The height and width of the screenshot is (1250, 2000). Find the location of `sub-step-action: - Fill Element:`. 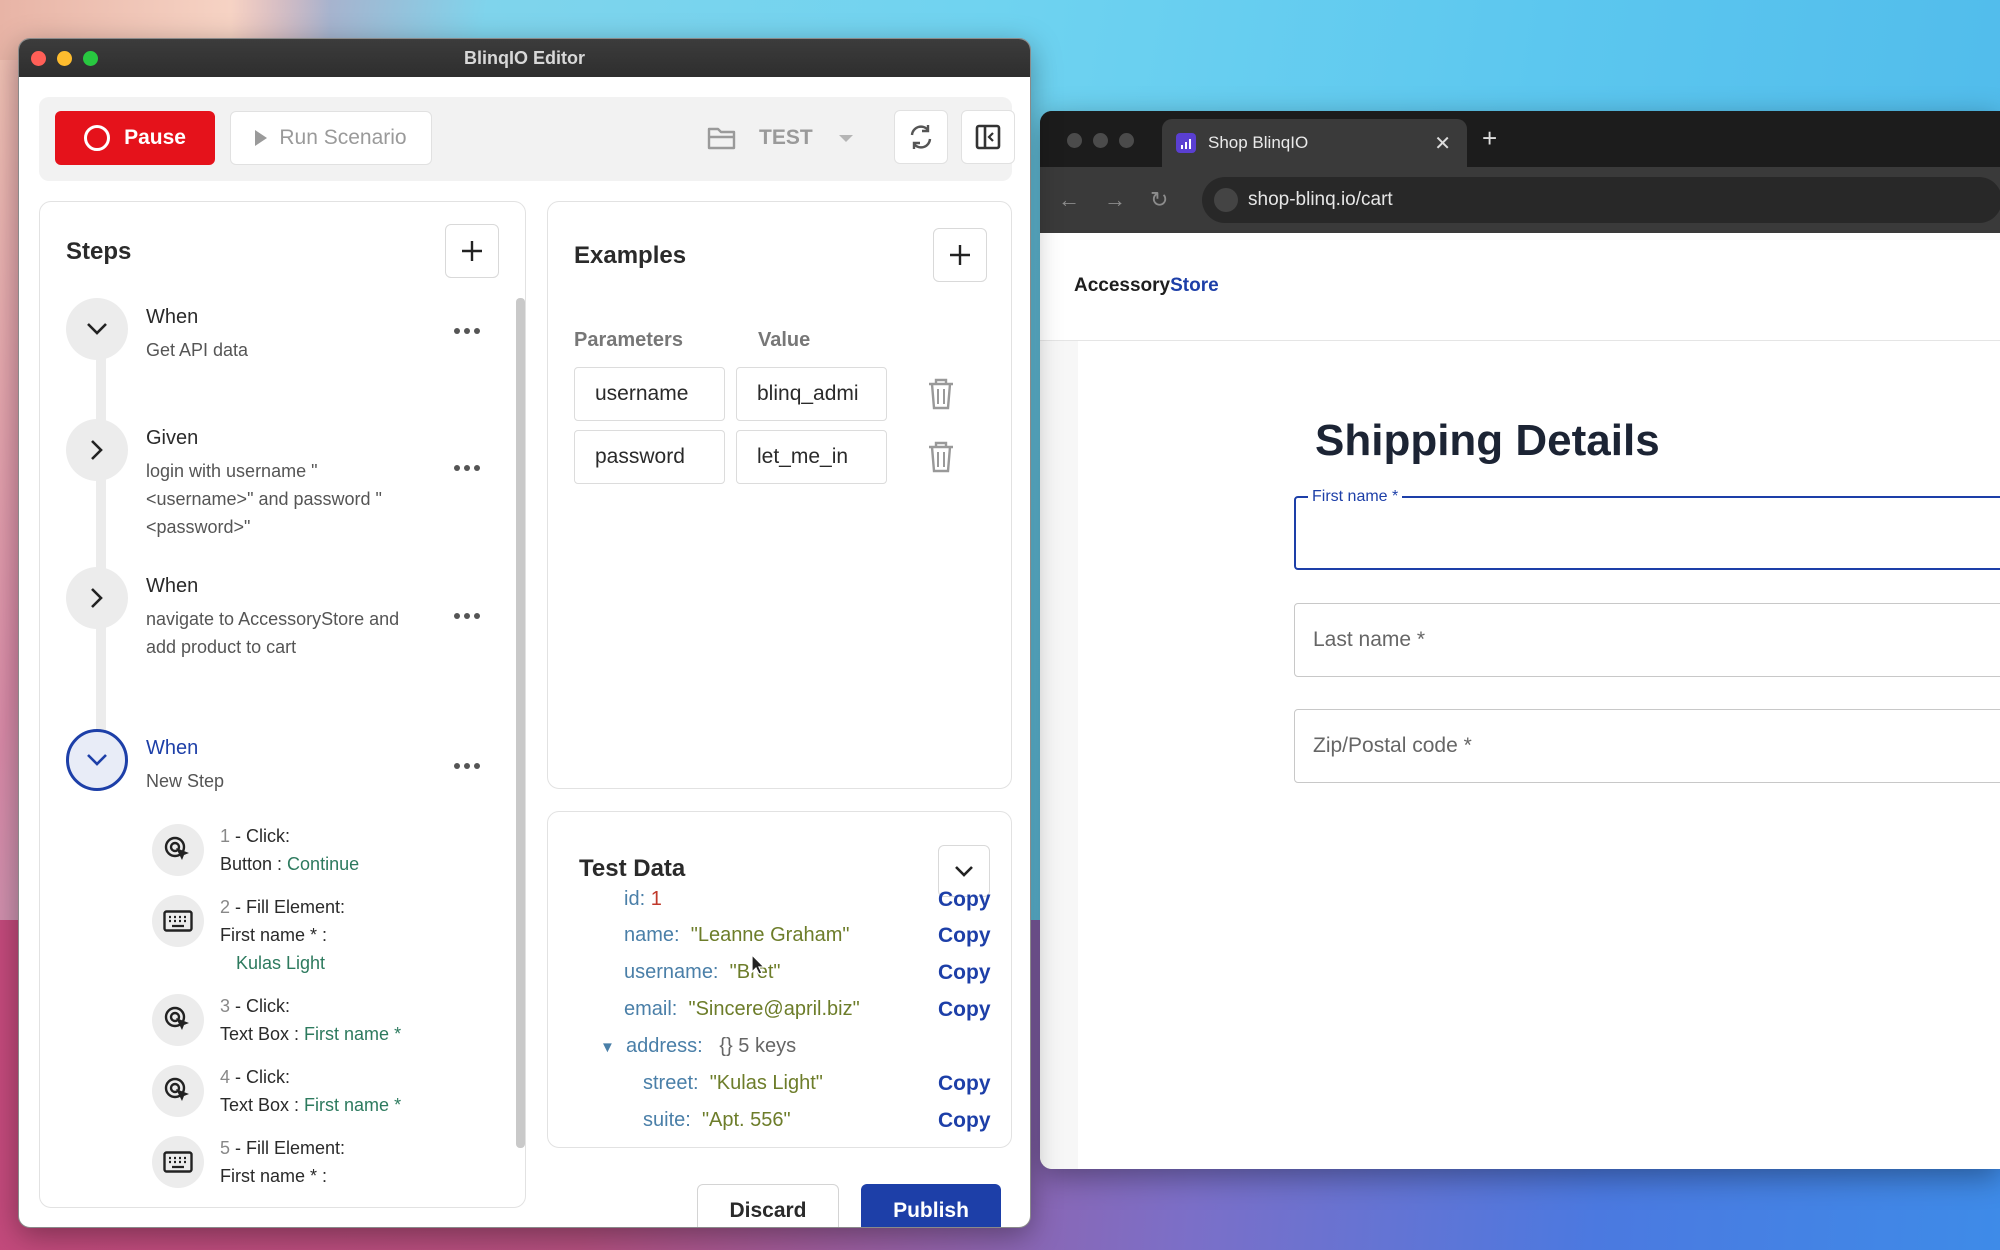

sub-step-action: - Fill Element: is located at coordinates (288, 1148).